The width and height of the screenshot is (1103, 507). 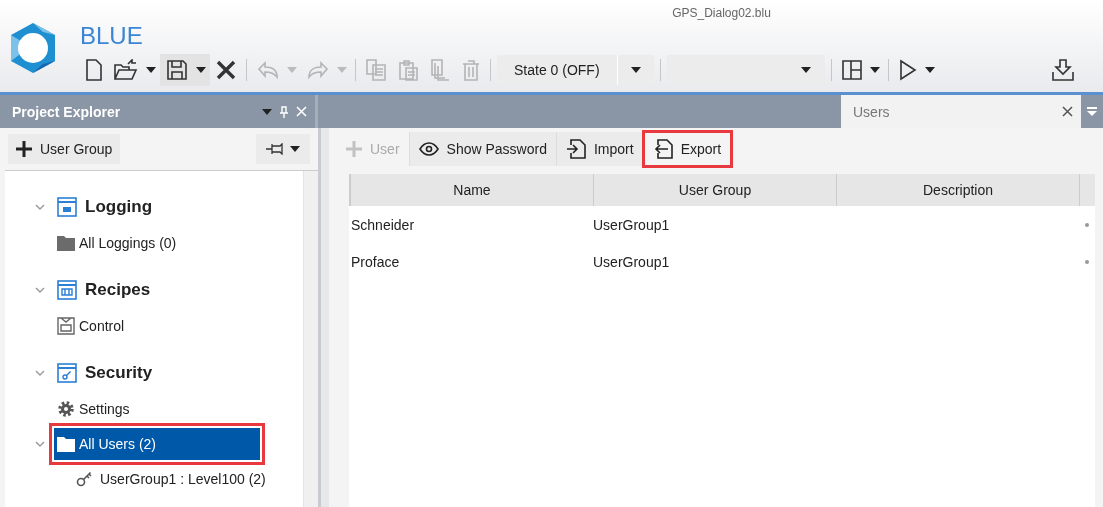 What do you see at coordinates (600, 149) in the screenshot?
I see `toolbar-button: Import` at bounding box center [600, 149].